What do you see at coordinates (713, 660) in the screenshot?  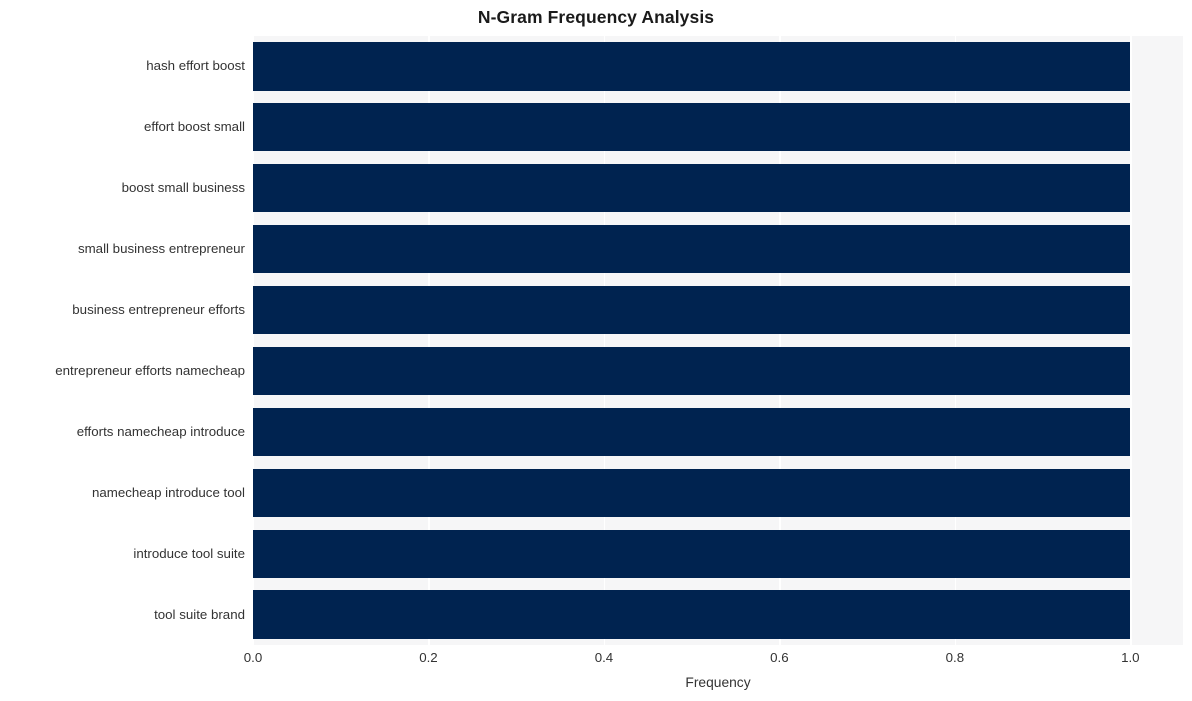 I see `x-axis-tick-labels: 0.0 0.2 0.4 0.6 0.8 1.0` at bounding box center [713, 660].